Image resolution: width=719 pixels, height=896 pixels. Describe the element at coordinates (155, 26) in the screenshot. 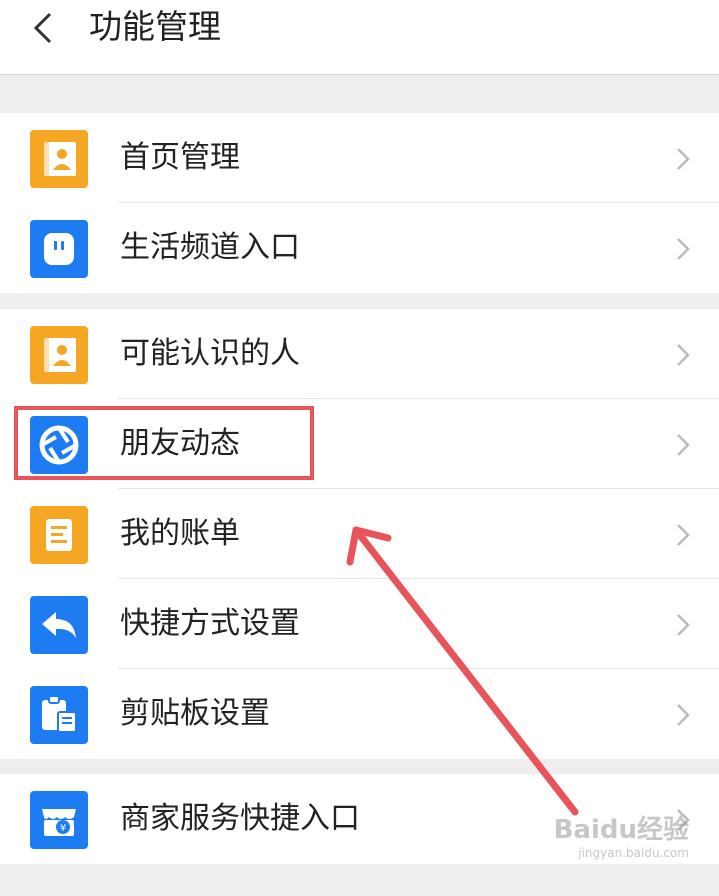

I see `page-title: 功能管理` at that location.